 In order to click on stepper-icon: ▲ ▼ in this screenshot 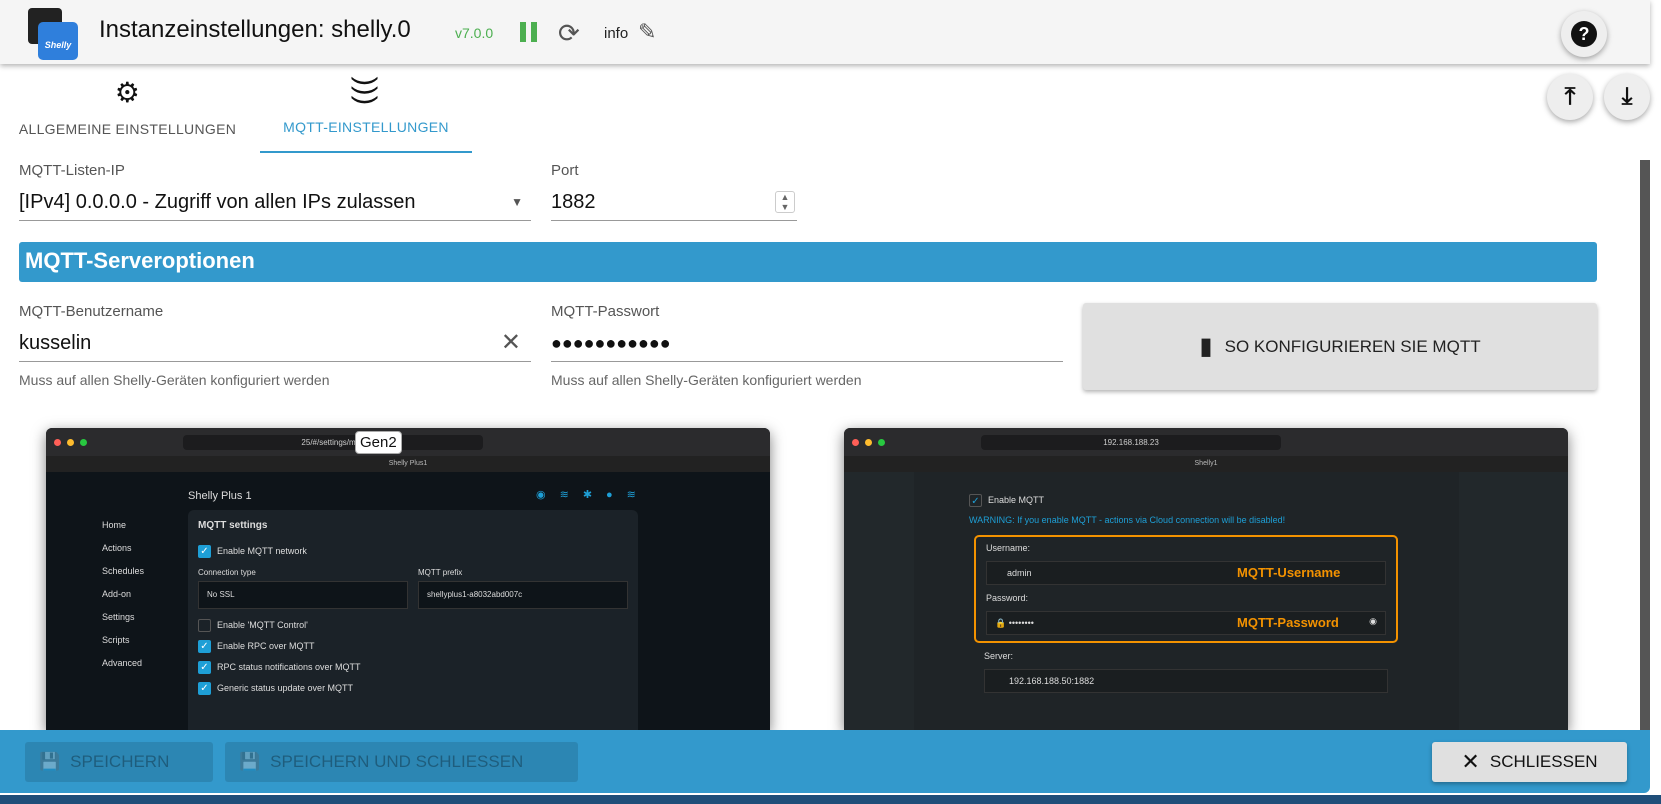, I will do `click(785, 202)`.